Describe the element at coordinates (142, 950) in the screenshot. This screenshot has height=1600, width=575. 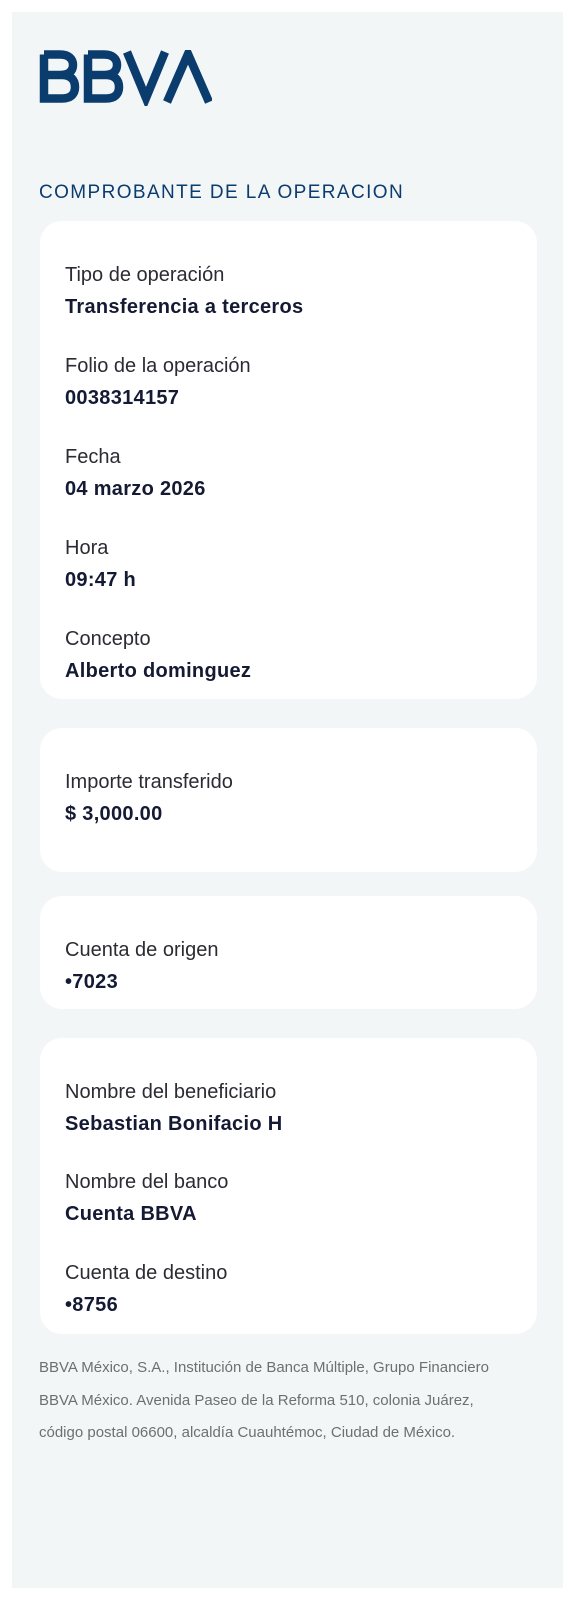
I see `cuenta-origen-label: Cuenta de origen` at that location.